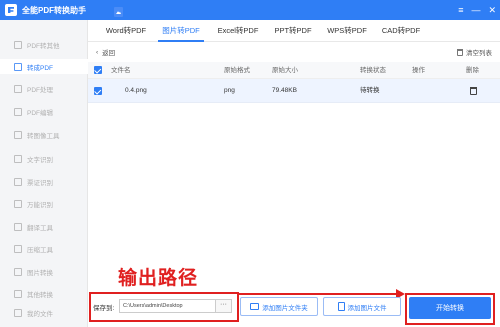 The height and width of the screenshot is (327, 500). What do you see at coordinates (18, 88) in the screenshot?
I see `pdf-process-icon` at bounding box center [18, 88].